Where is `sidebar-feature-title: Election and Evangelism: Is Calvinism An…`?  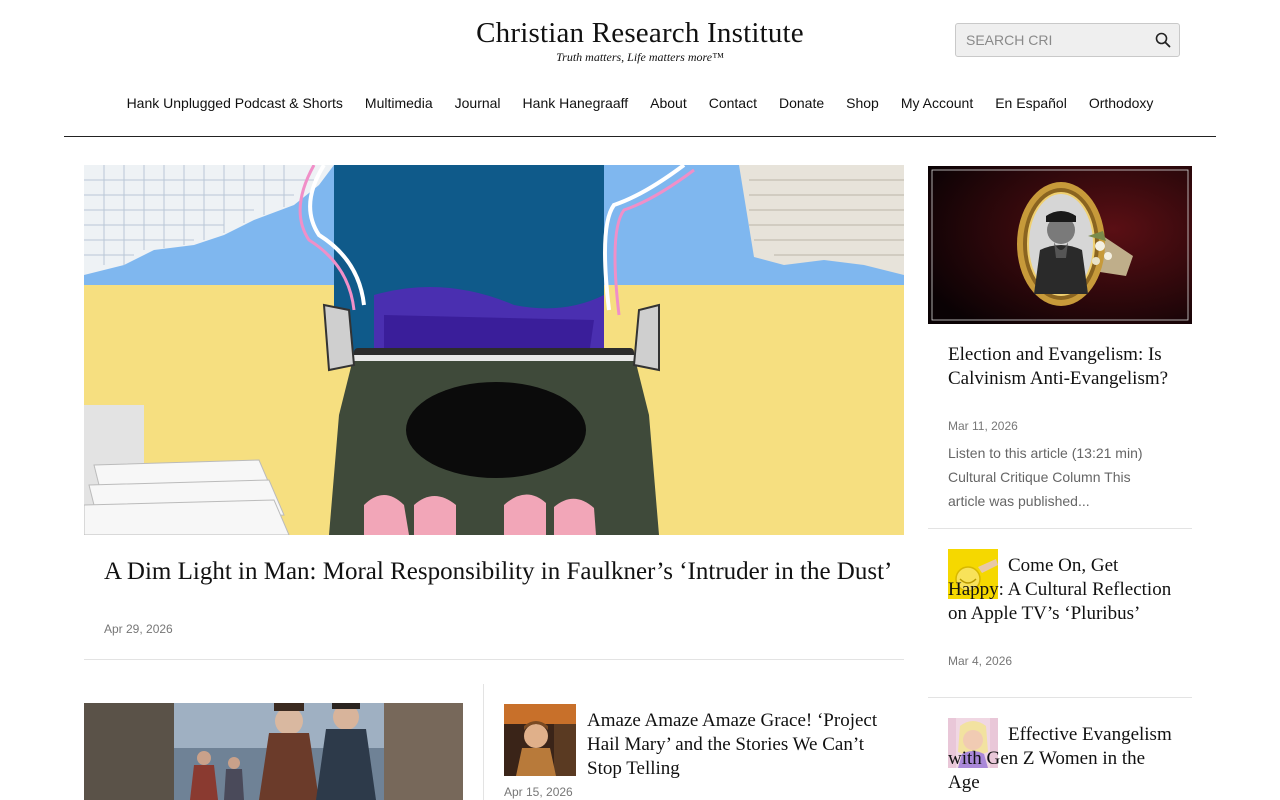 sidebar-feature-title: Election and Evangelism: Is Calvinism An… is located at coordinates (1063, 367).